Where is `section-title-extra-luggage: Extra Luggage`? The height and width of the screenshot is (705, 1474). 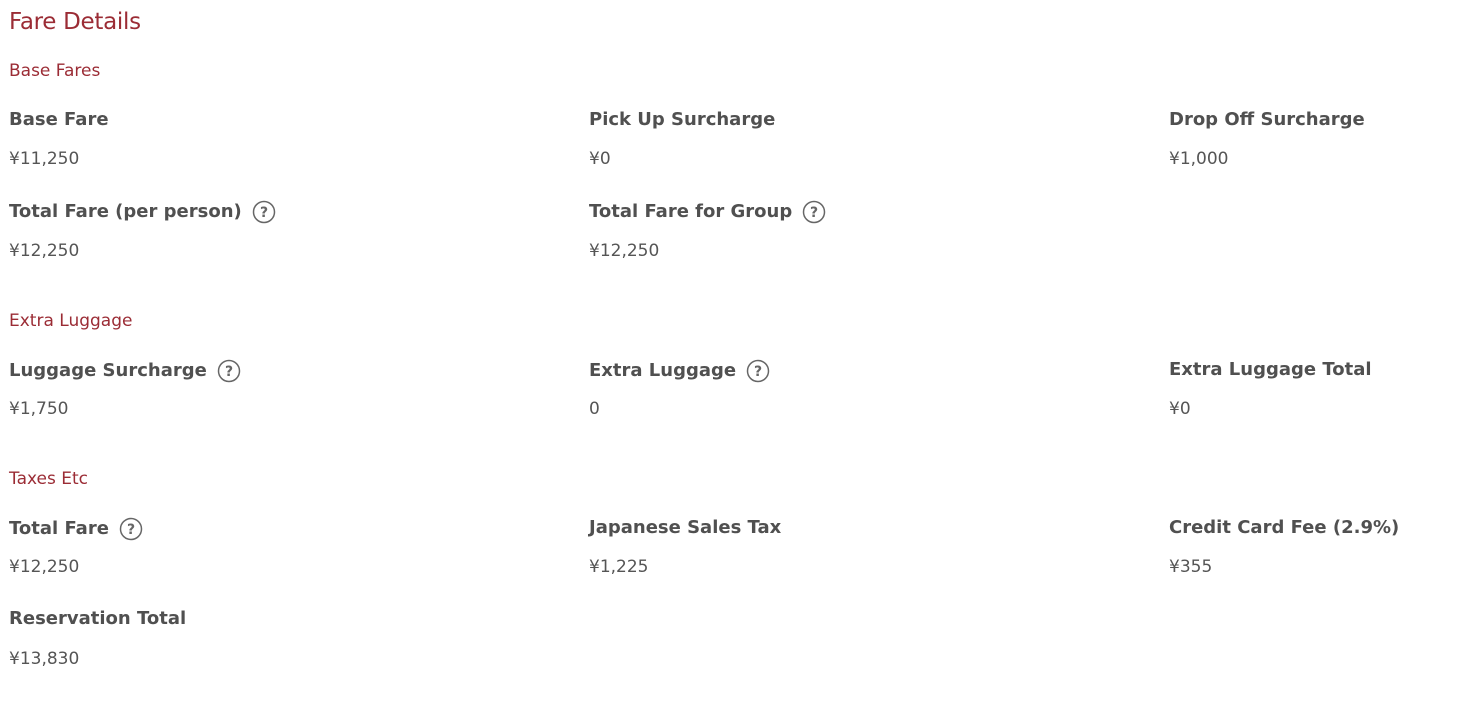 section-title-extra-luggage: Extra Luggage is located at coordinates (71, 321).